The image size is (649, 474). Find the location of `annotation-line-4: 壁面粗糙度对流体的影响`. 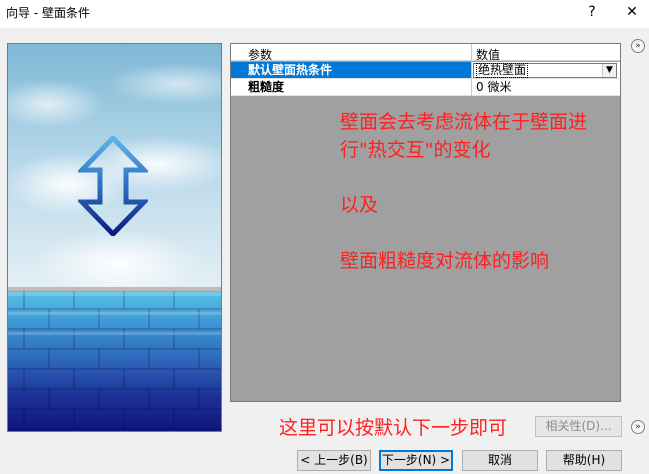

annotation-line-4: 壁面粗糙度对流体的影响 is located at coordinates (445, 261).